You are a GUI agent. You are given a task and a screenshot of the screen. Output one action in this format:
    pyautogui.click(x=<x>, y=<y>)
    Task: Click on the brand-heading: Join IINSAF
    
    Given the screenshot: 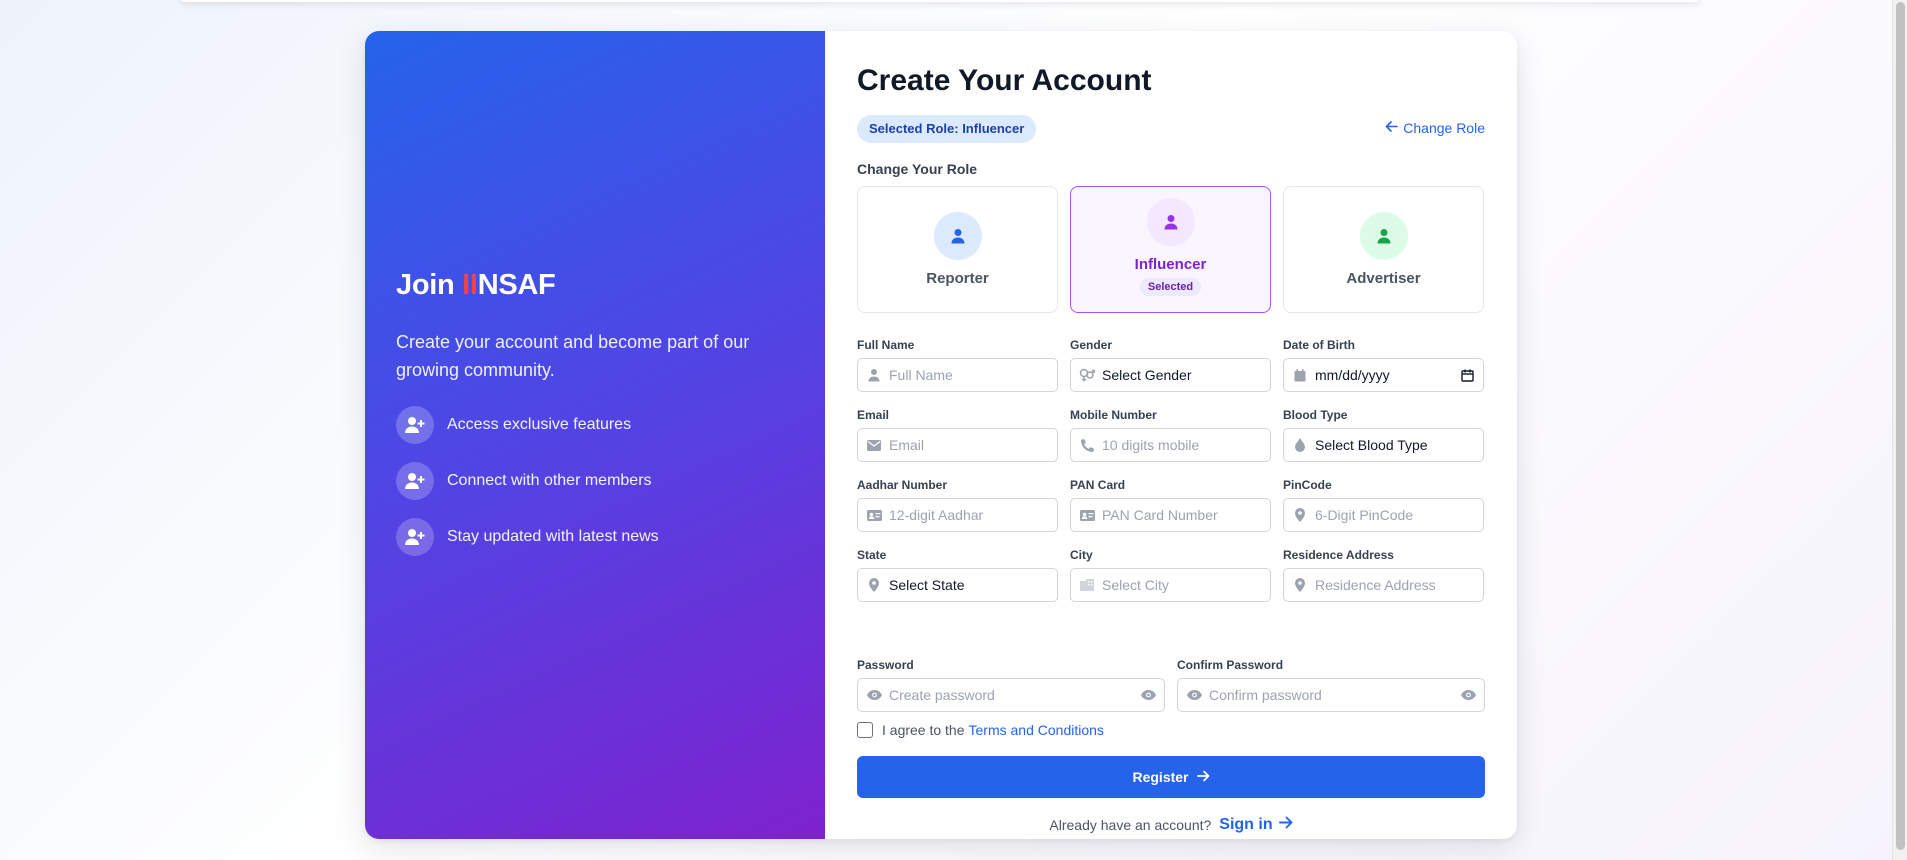 What is the action you would take?
    pyautogui.click(x=476, y=285)
    